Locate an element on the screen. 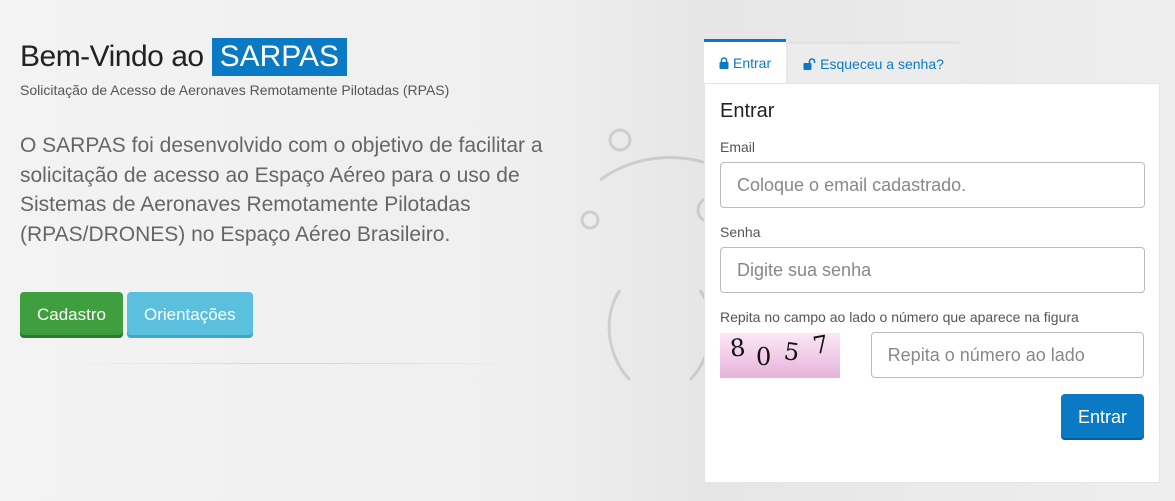 Image resolution: width=1175 pixels, height=501 pixels. page-title: Bem-Vindo ao SARPAS is located at coordinates (300, 57).